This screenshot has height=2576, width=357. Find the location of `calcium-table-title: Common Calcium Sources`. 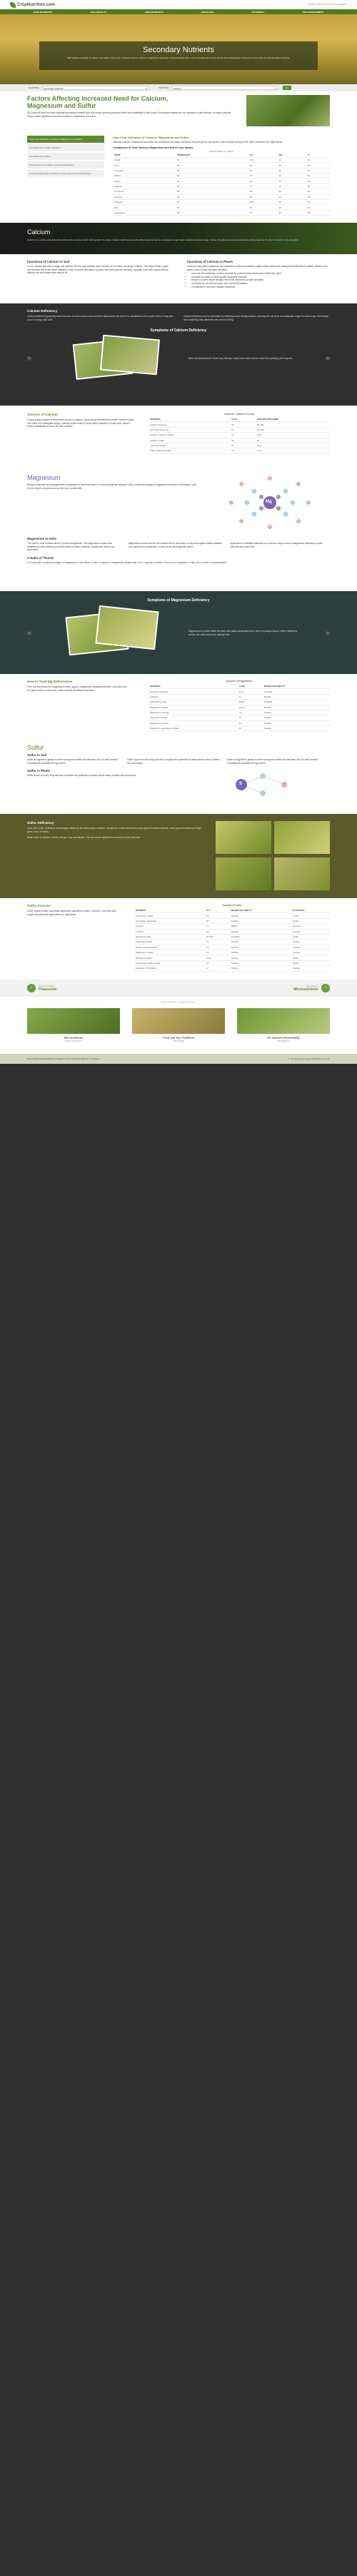

calcium-table-title: Common Calcium Sources is located at coordinates (239, 414).